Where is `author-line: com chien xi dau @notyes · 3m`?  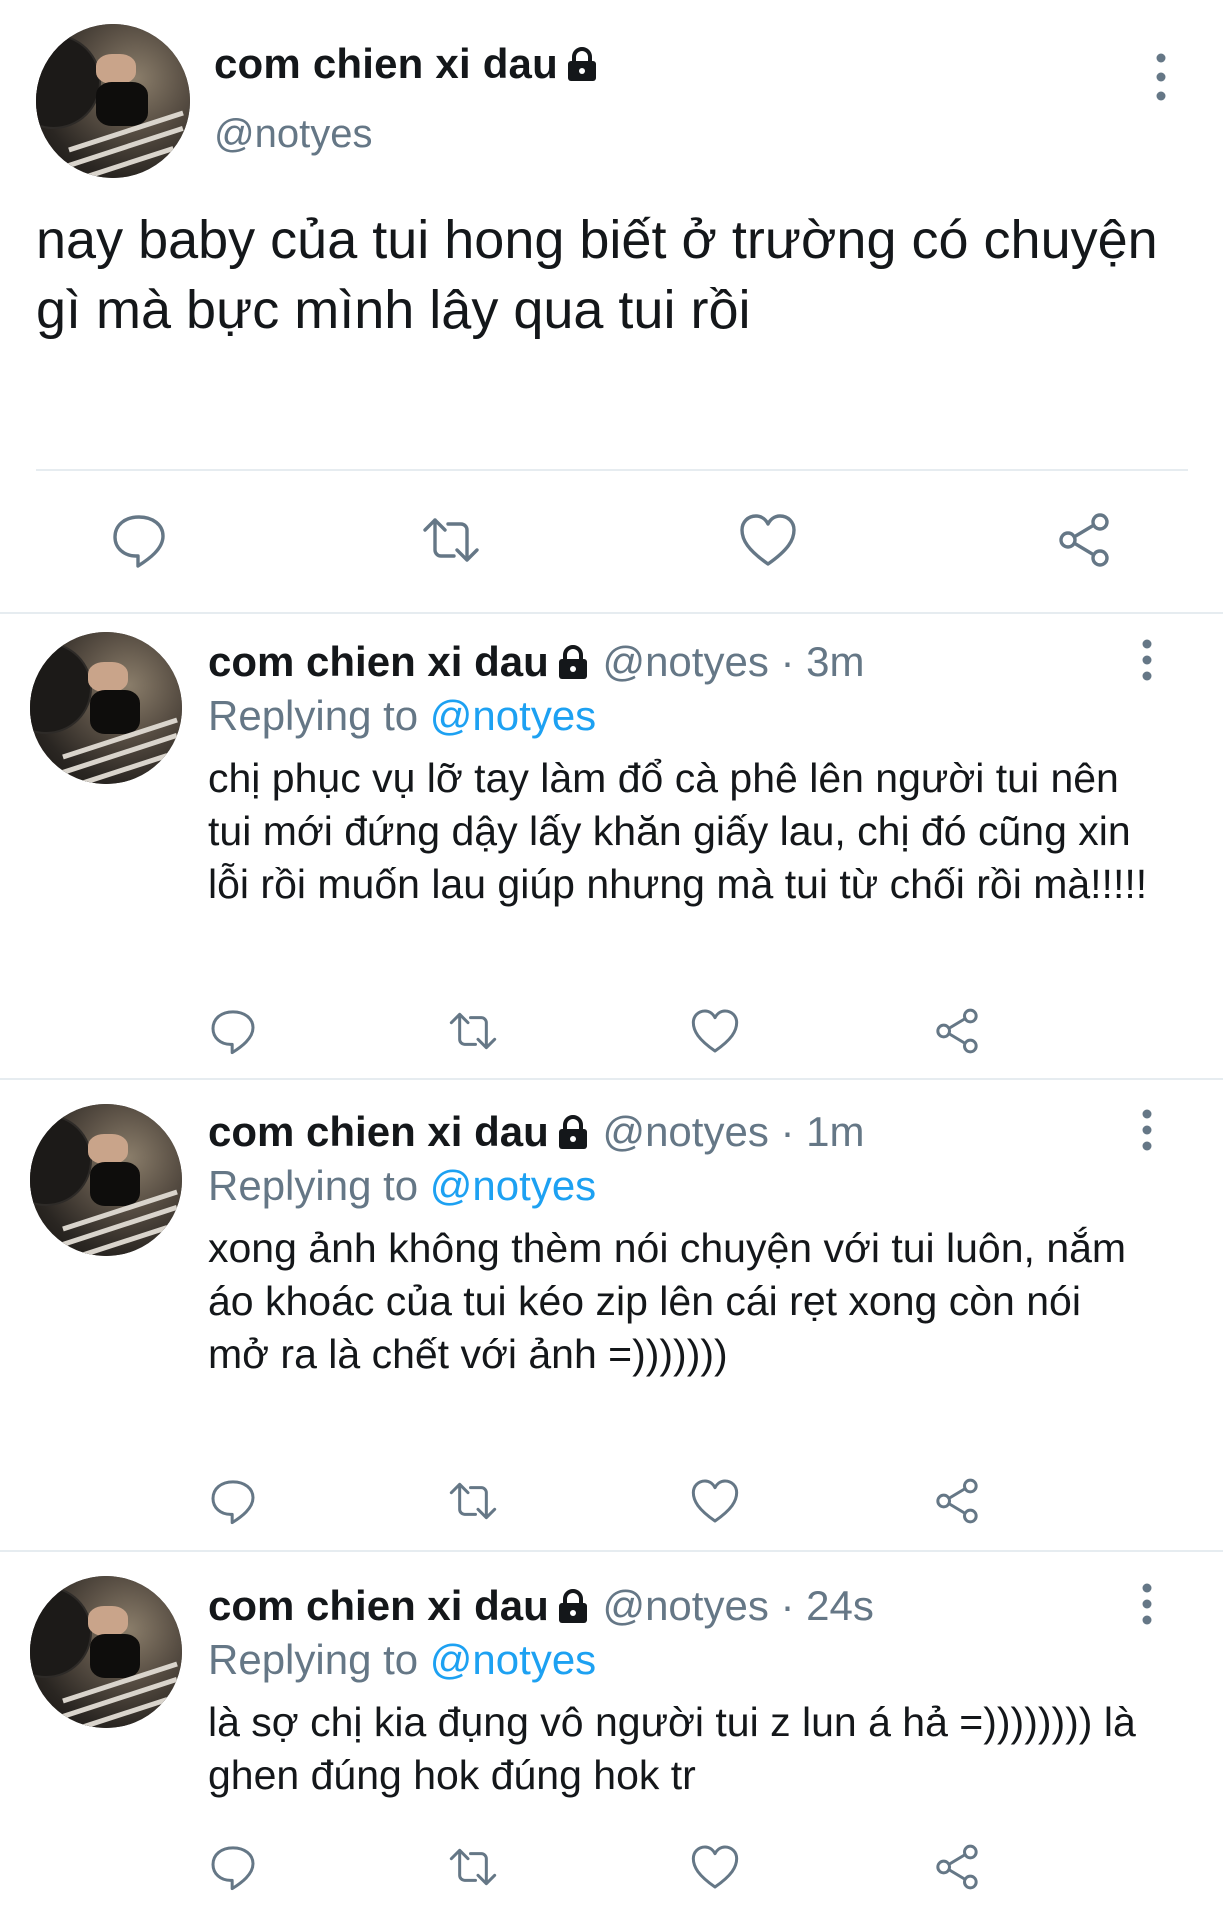
author-line: com chien xi dau @notyes · 3m is located at coordinates (536, 662).